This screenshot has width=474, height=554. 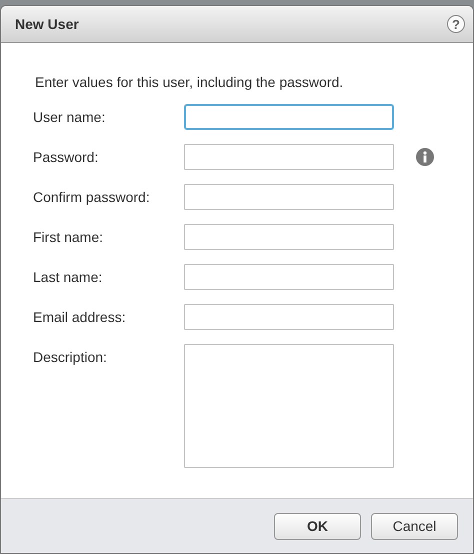 What do you see at coordinates (66, 156) in the screenshot?
I see `field-label: Password:` at bounding box center [66, 156].